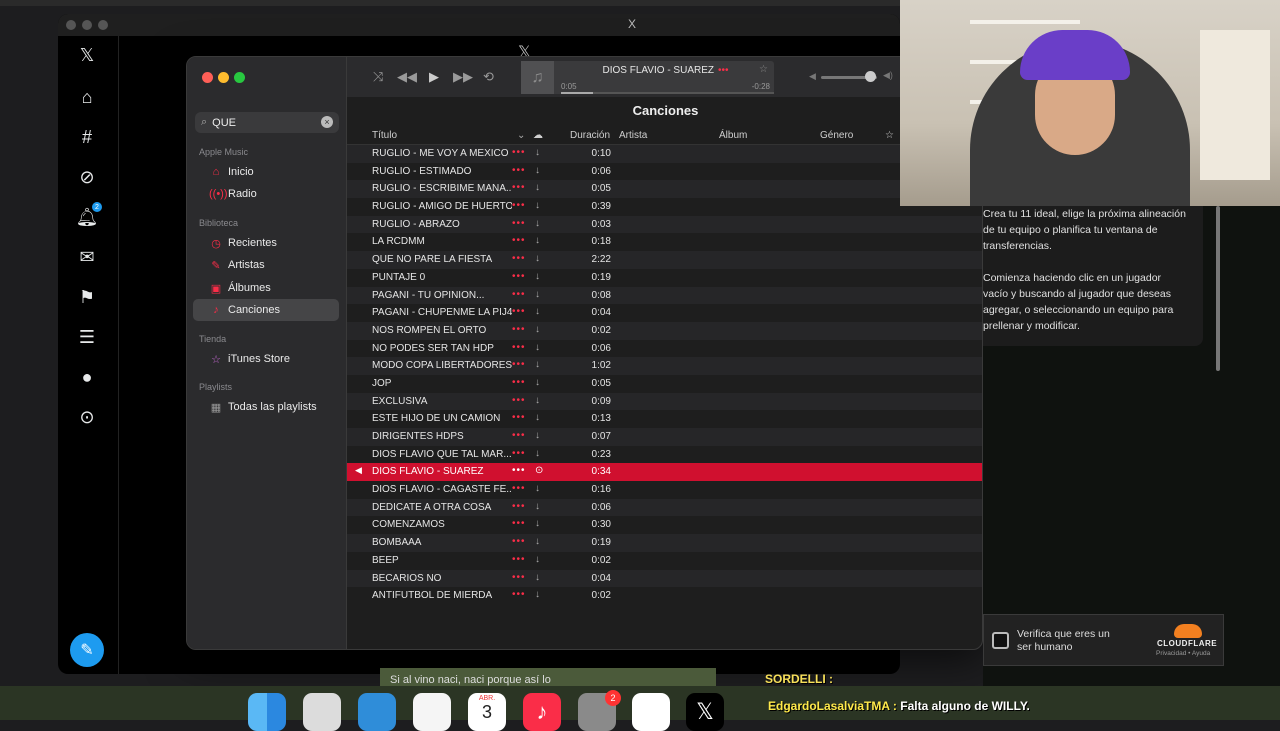 Image resolution: width=1280 pixels, height=731 pixels. What do you see at coordinates (836, 135) in the screenshot?
I see `column-genre: Género` at bounding box center [836, 135].